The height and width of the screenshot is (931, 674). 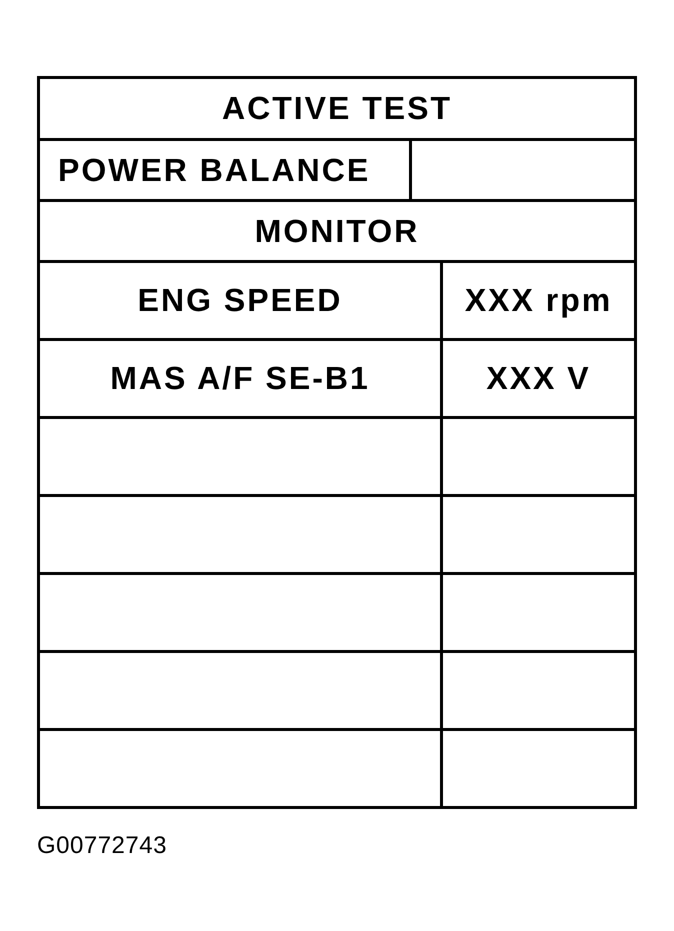 I want to click on table-cell-text: XXX V, so click(x=538, y=378).